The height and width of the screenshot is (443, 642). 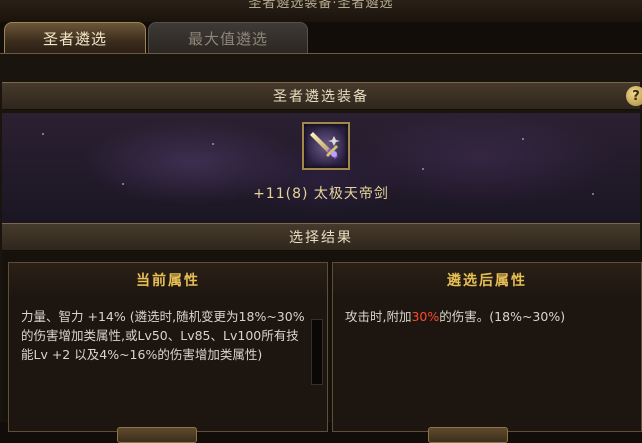 I want to click on equipment-section-title: 圣者遴选装备, so click(x=321, y=97).